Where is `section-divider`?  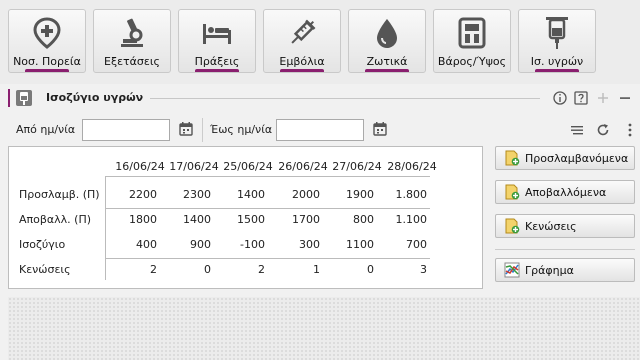
section-divider is located at coordinates (345, 98).